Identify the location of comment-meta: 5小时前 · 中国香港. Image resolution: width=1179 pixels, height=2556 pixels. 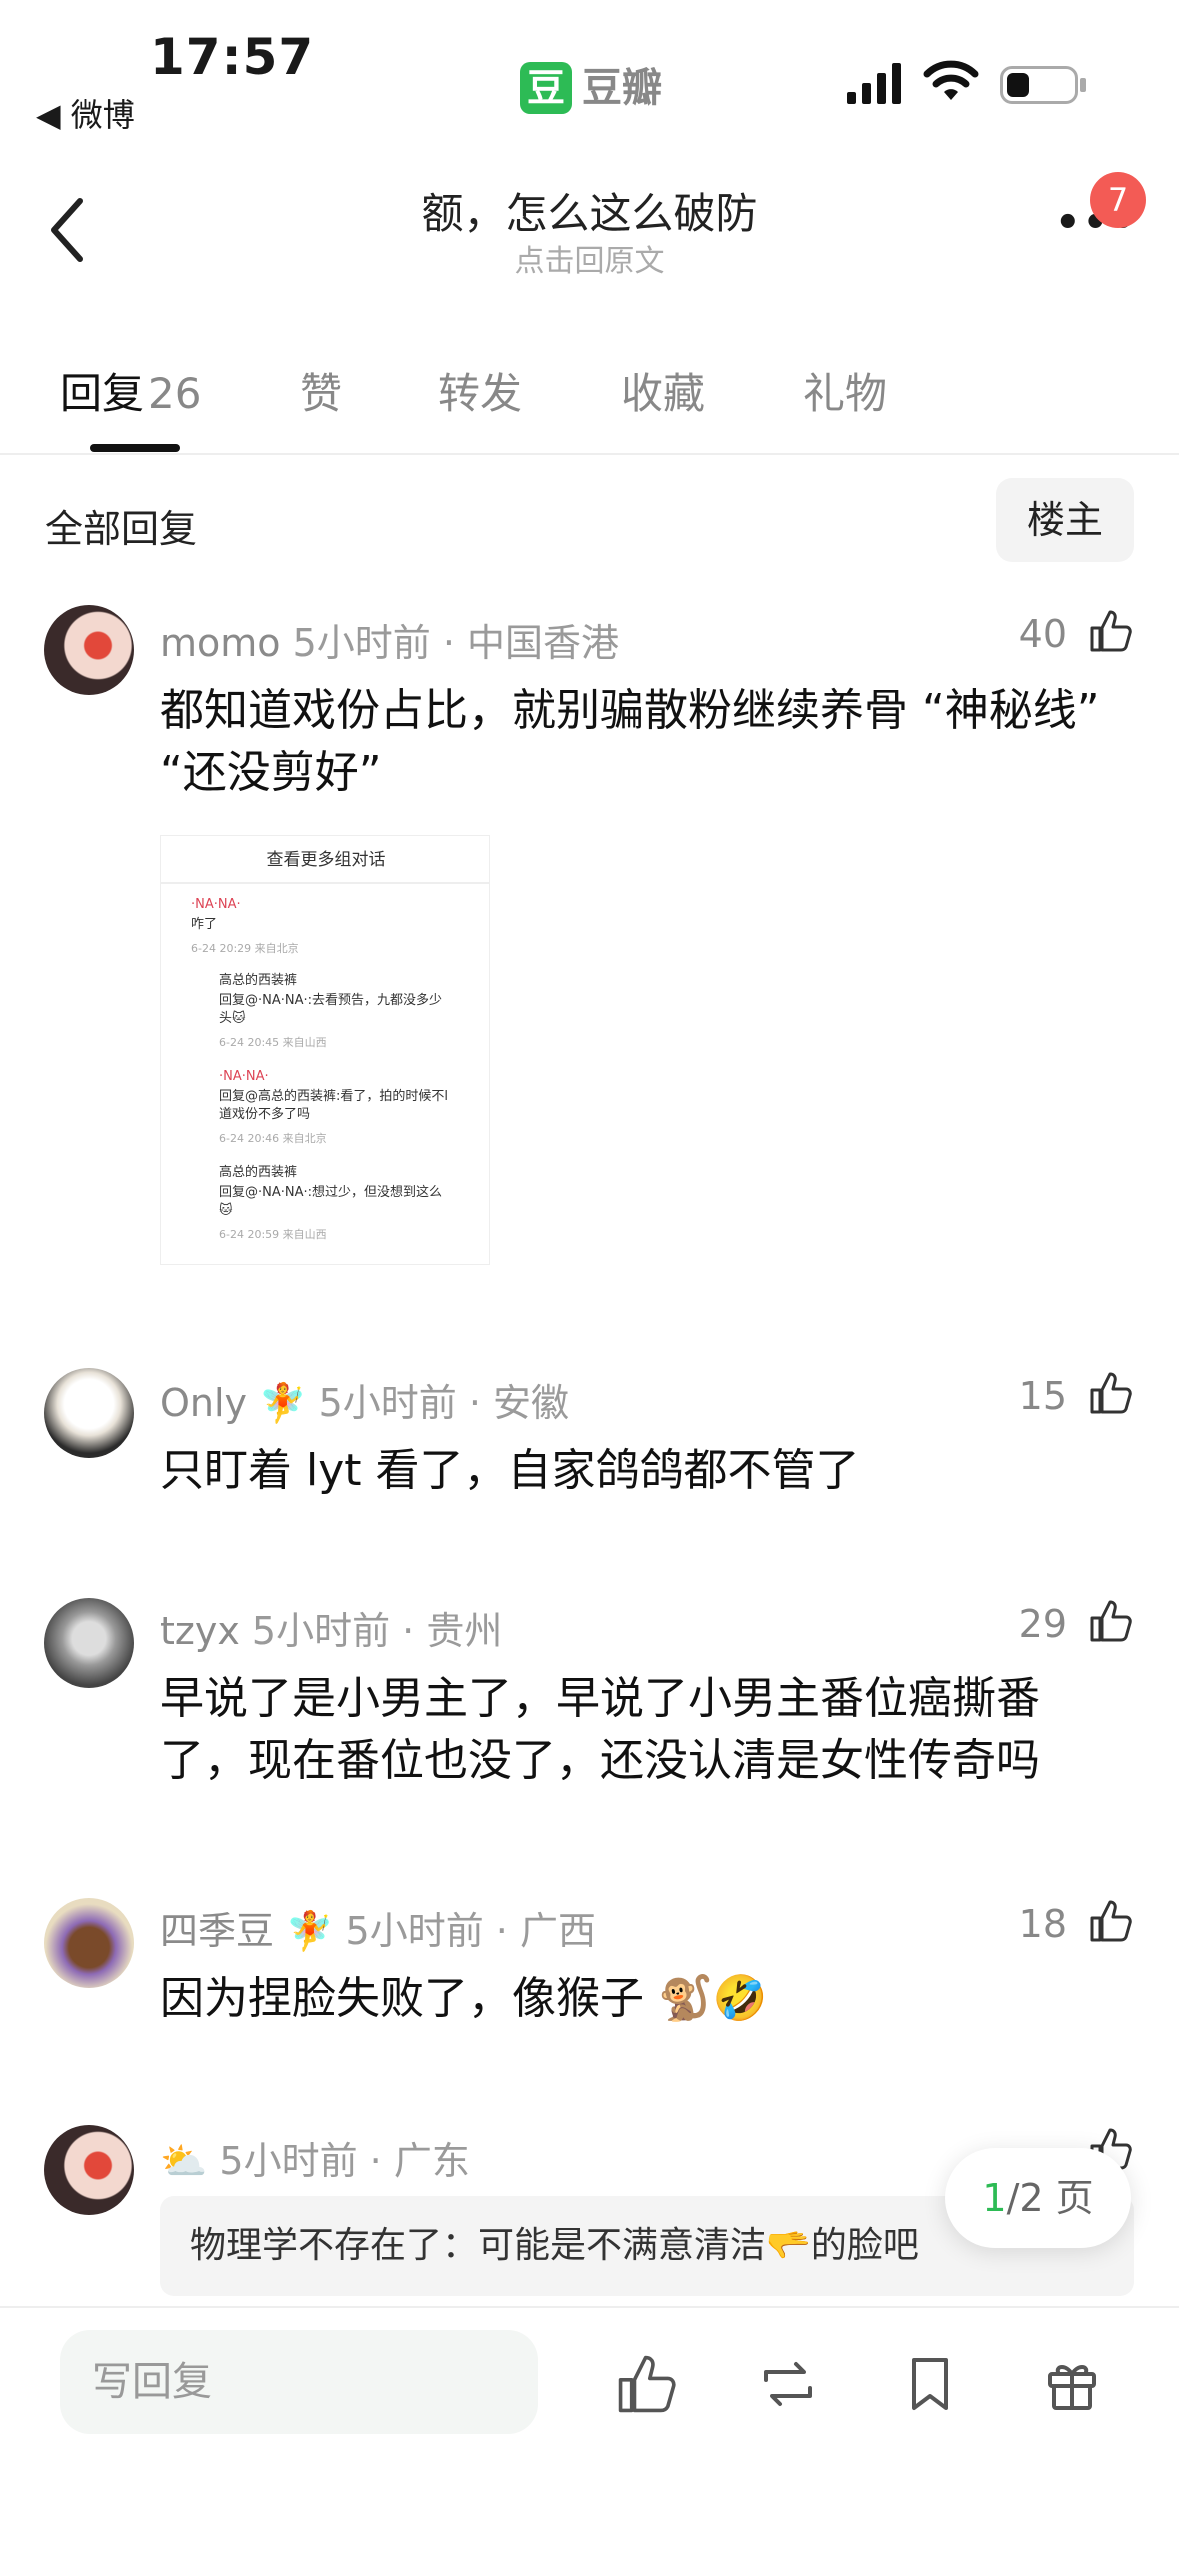
(456, 643).